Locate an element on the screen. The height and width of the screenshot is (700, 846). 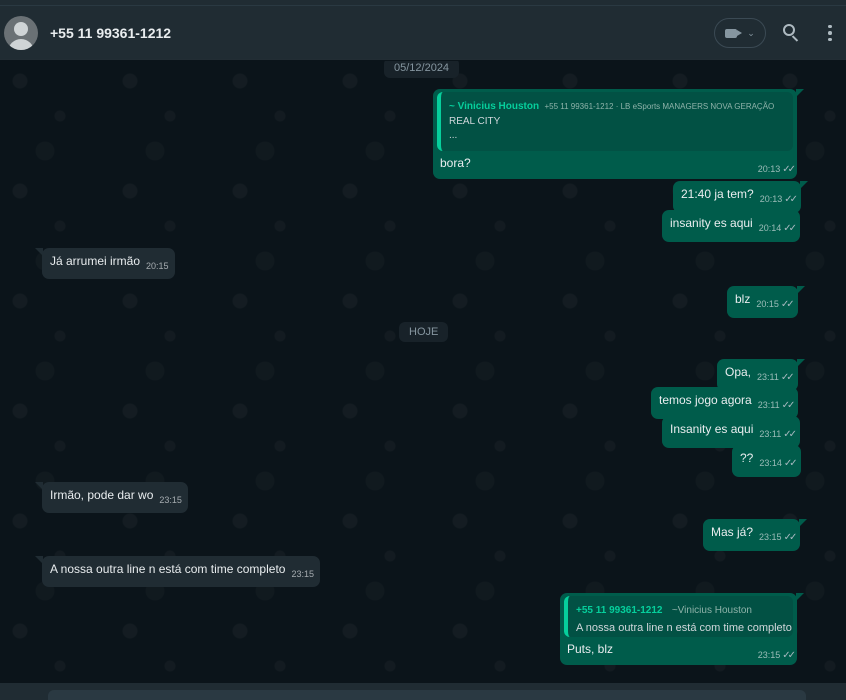
quoted-subtitle: ~Vinicius Houston is located at coordinates (711, 610).